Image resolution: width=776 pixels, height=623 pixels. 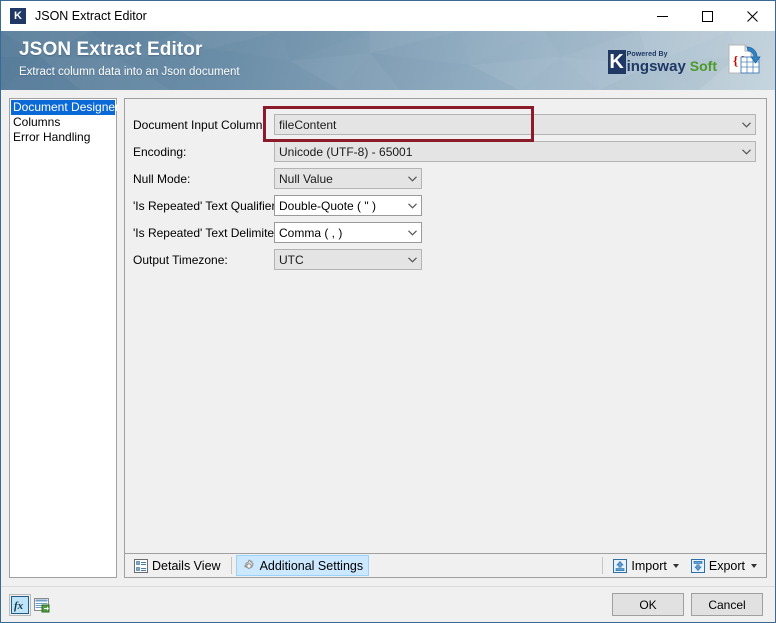 What do you see at coordinates (348, 232) in the screenshot?
I see `text-delimiter-combo: Comma ( , )` at bounding box center [348, 232].